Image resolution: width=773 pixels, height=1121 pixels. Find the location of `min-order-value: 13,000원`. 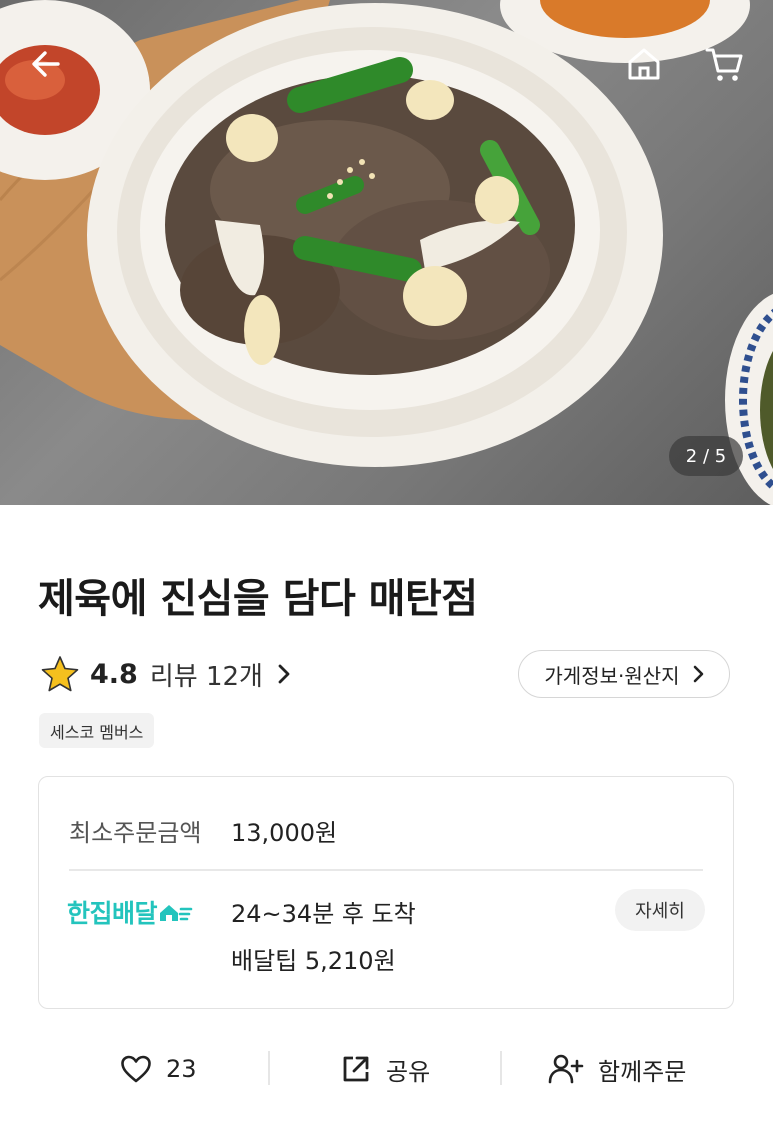

min-order-value: 13,000원 is located at coordinates (284, 833).